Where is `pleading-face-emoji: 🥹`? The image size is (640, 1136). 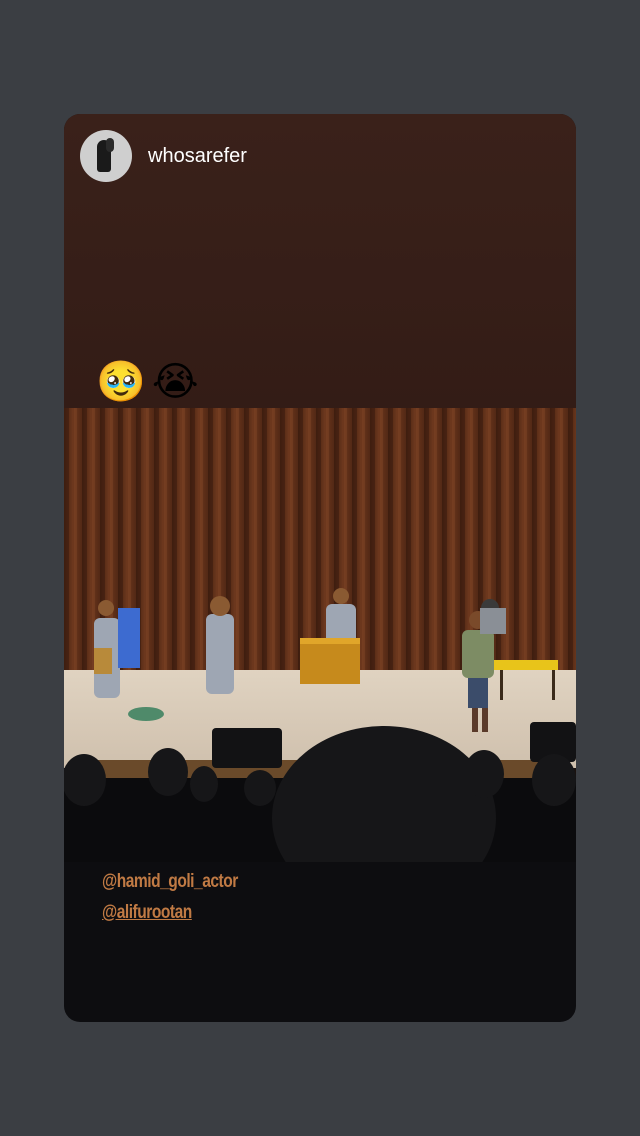 pleading-face-emoji: 🥹 is located at coordinates (121, 382).